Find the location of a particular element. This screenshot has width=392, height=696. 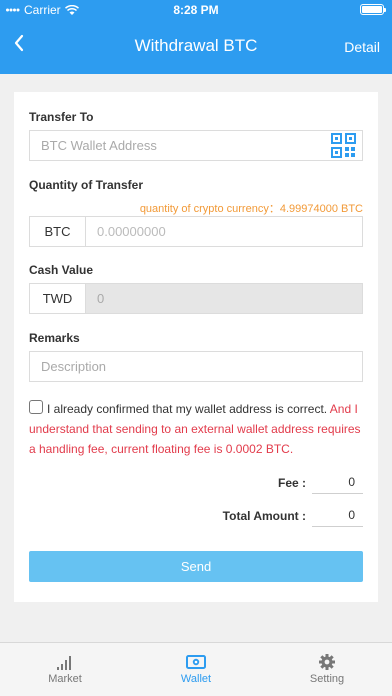

remarks-input: Description is located at coordinates (196, 366).